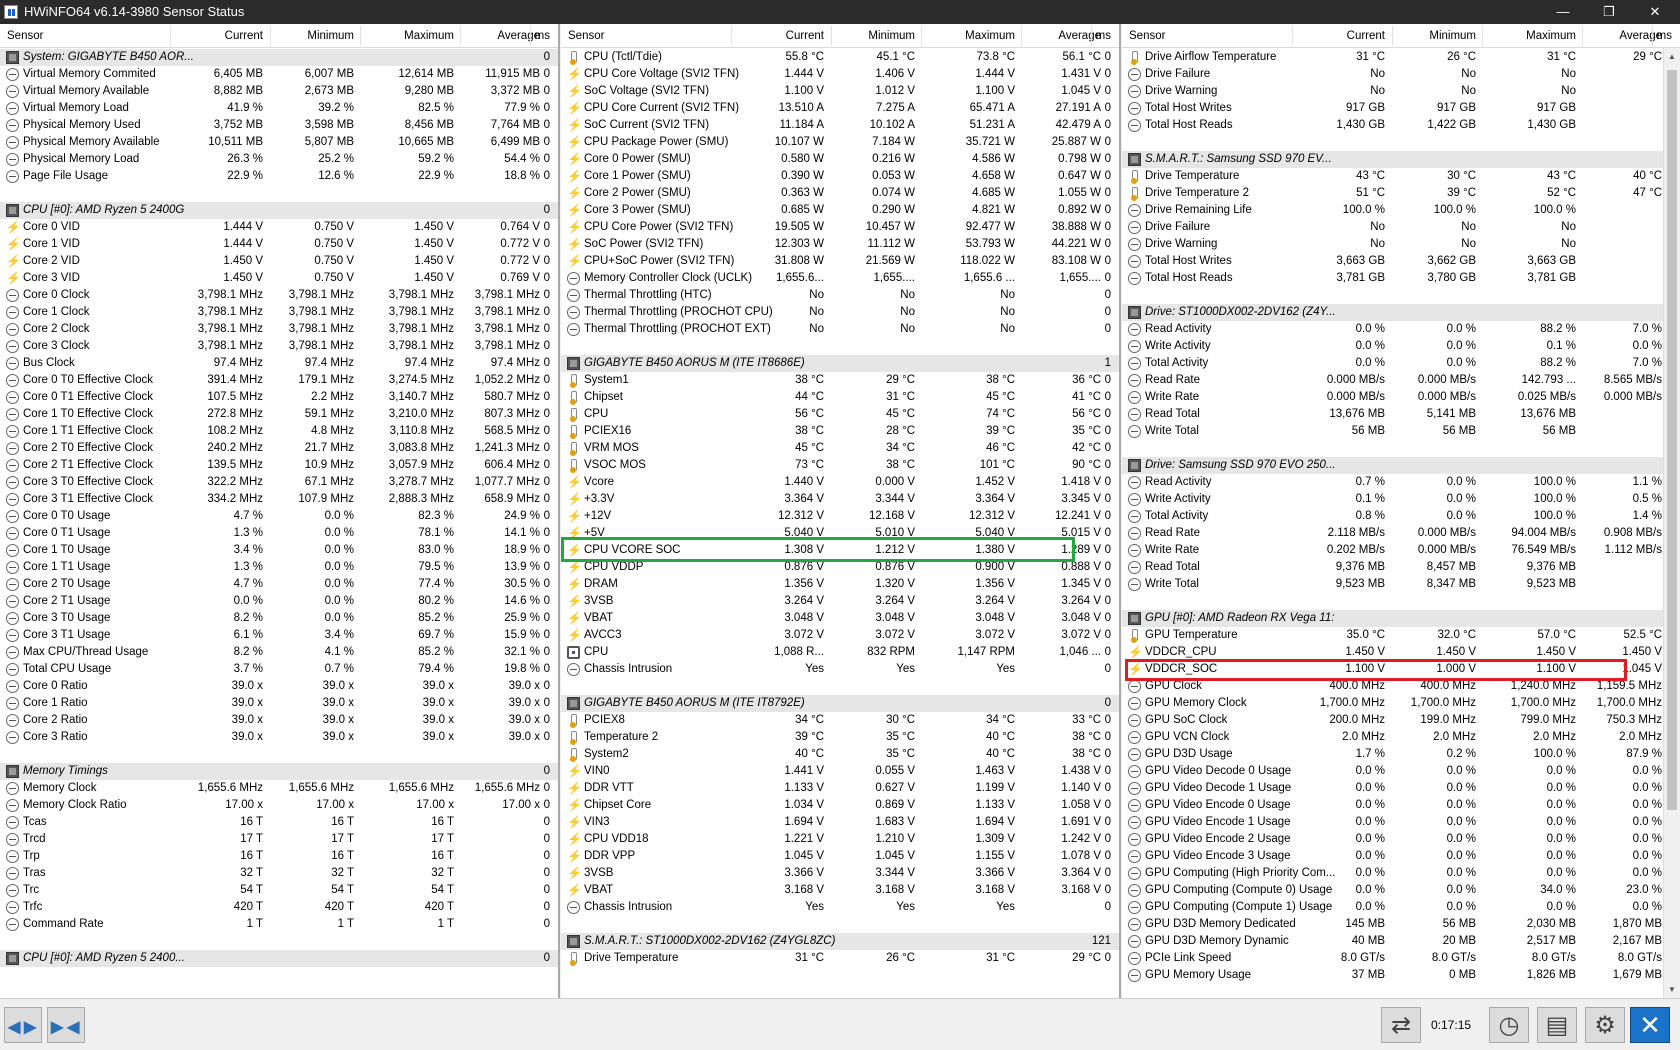 The image size is (1680, 1050). What do you see at coordinates (279, 227) in the screenshot?
I see `sensor-row: ⚡ Core 0 VID 1.444 V 0.750 V 1.450 V 0.764 V0` at bounding box center [279, 227].